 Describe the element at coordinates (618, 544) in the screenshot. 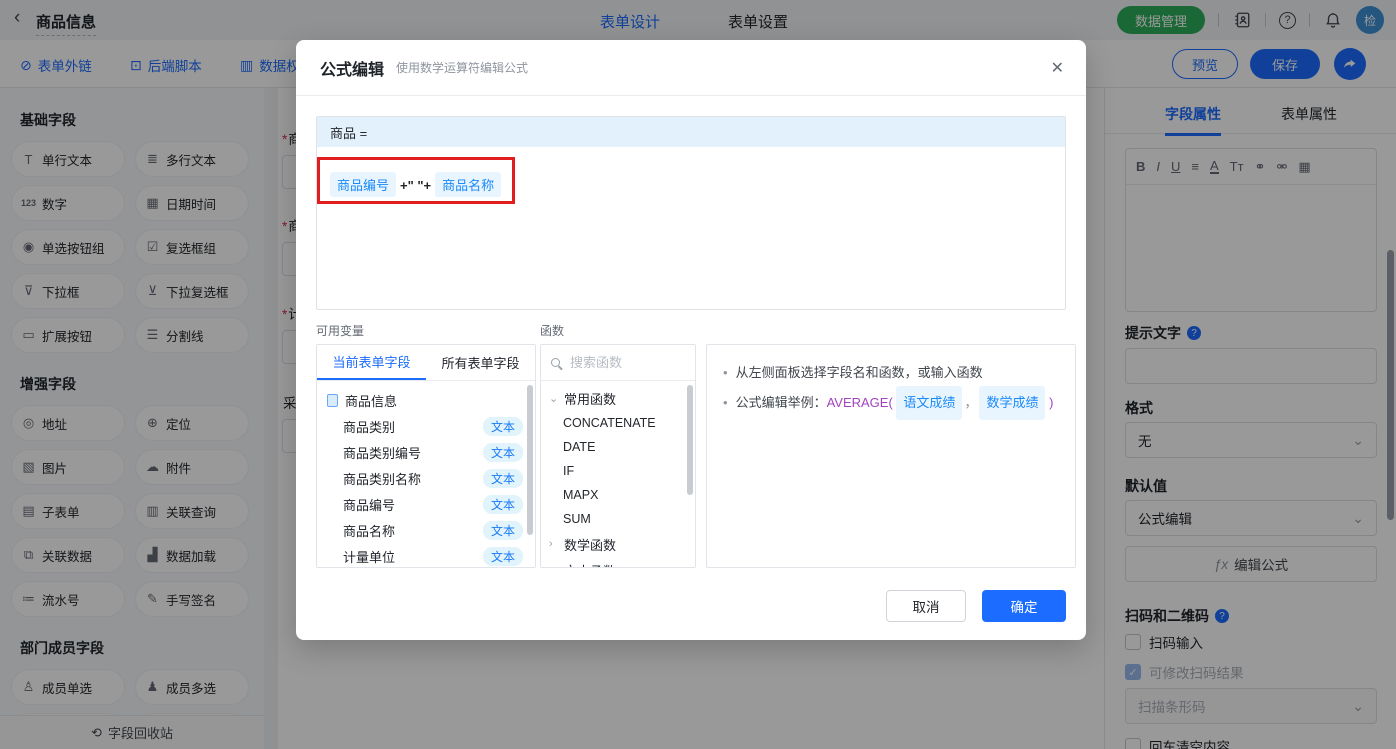

I see `function-group-math: › 数学函数` at that location.